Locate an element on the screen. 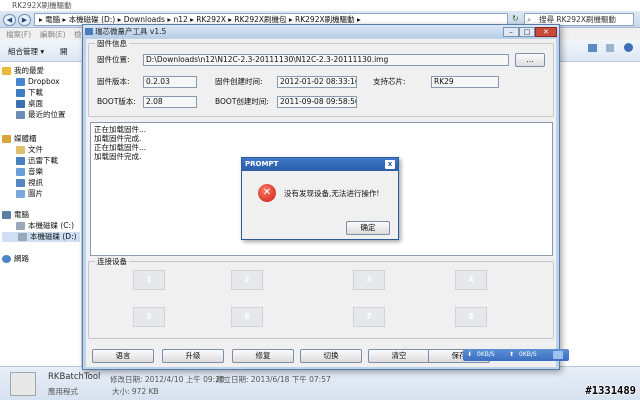 This screenshot has width=640, height=400. documents-icon is located at coordinates (20, 150).